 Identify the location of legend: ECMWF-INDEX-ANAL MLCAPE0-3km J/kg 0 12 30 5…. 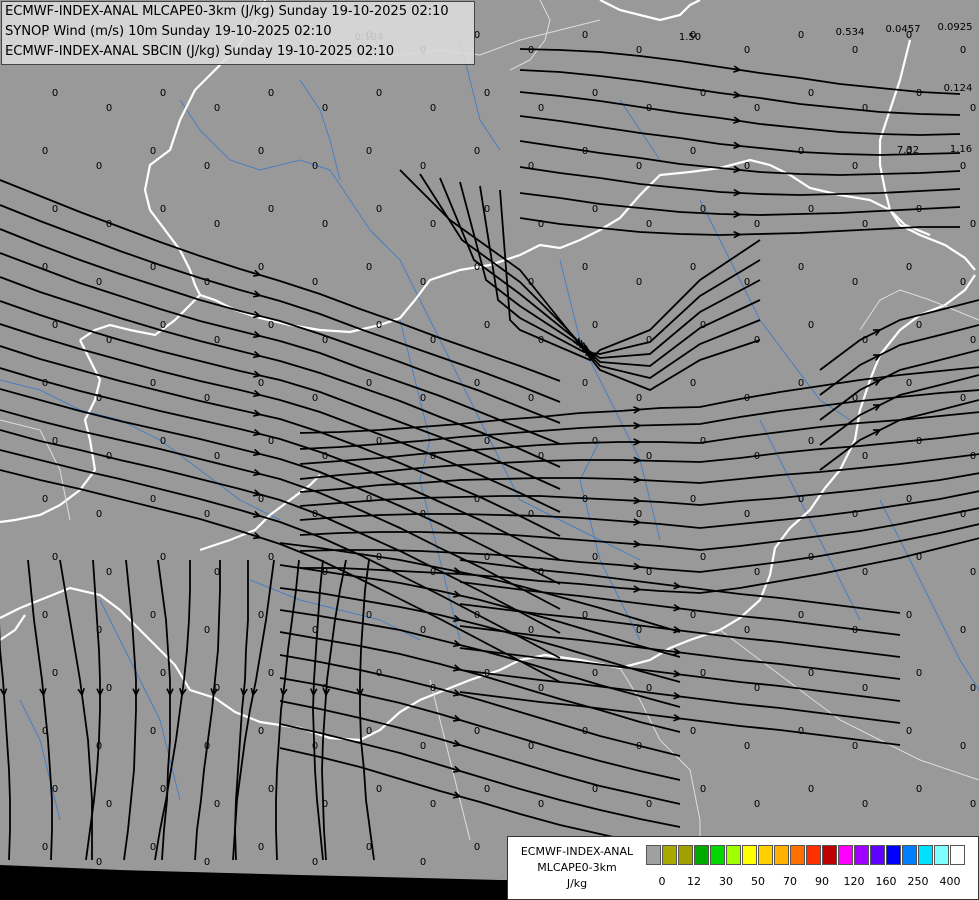
(743, 868).